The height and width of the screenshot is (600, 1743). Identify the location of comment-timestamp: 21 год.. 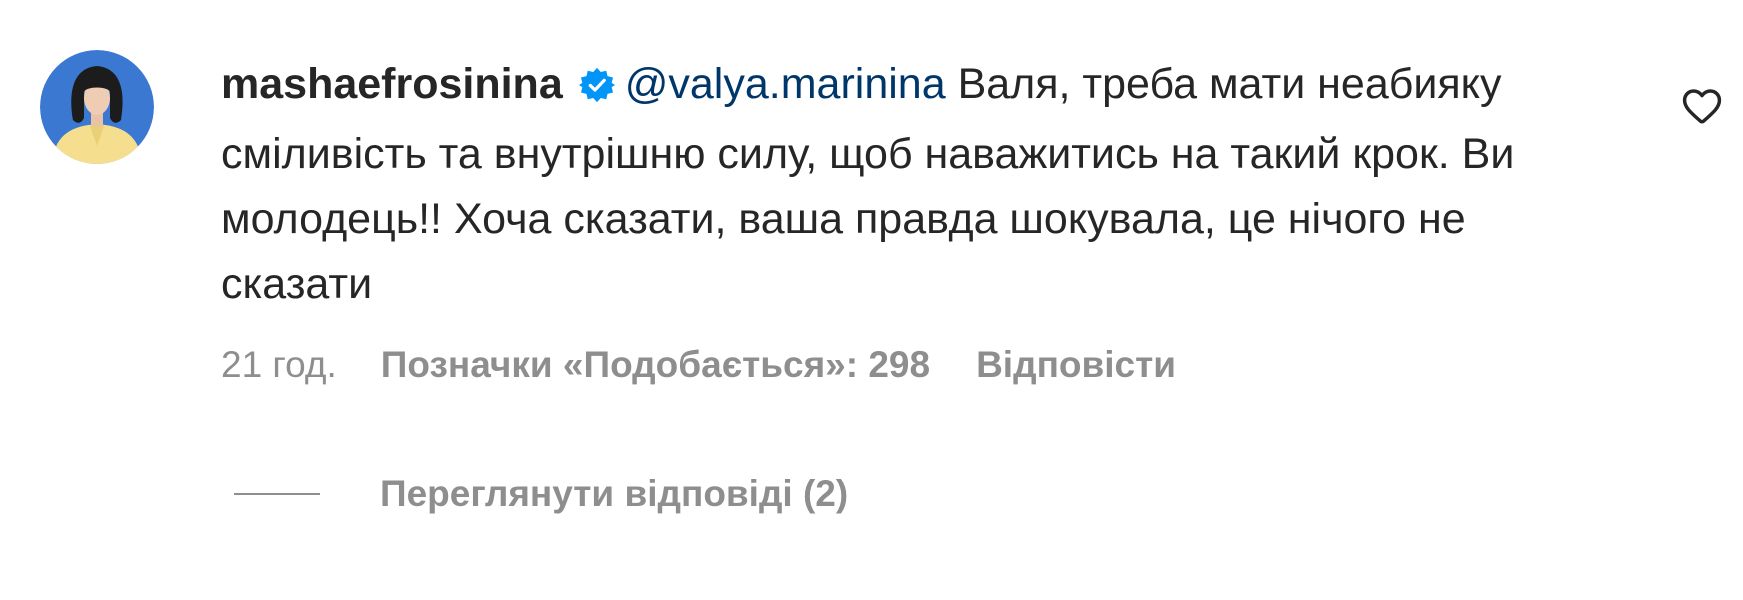
(279, 364).